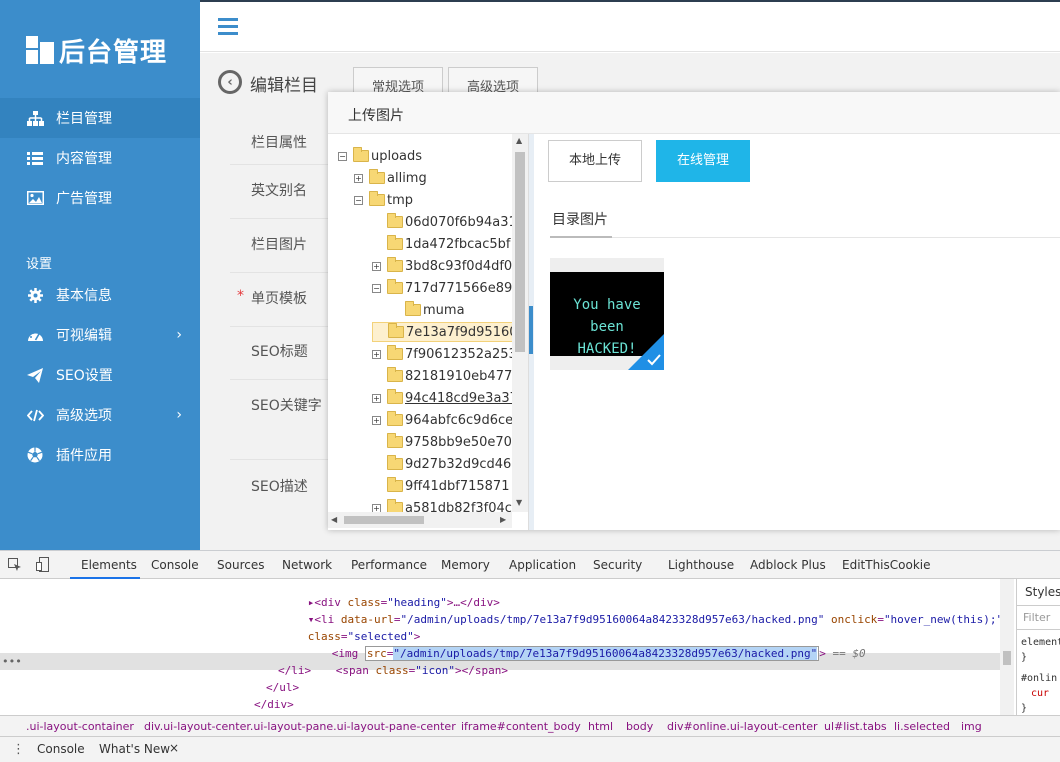 The width and height of the screenshot is (1060, 762). Describe the element at coordinates (788, 565) in the screenshot. I see `devtools-tab-adblock-plus: Adblock Plus` at that location.